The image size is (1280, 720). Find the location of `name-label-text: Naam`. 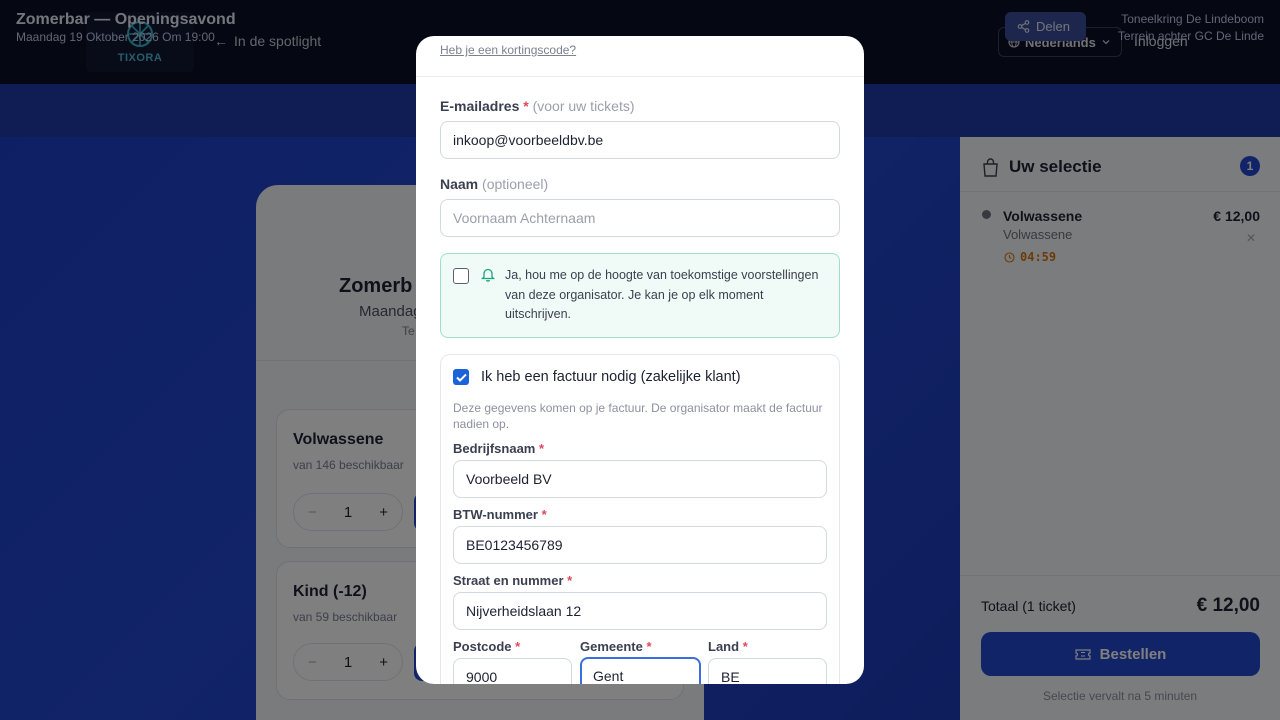

name-label-text: Naam is located at coordinates (459, 184).